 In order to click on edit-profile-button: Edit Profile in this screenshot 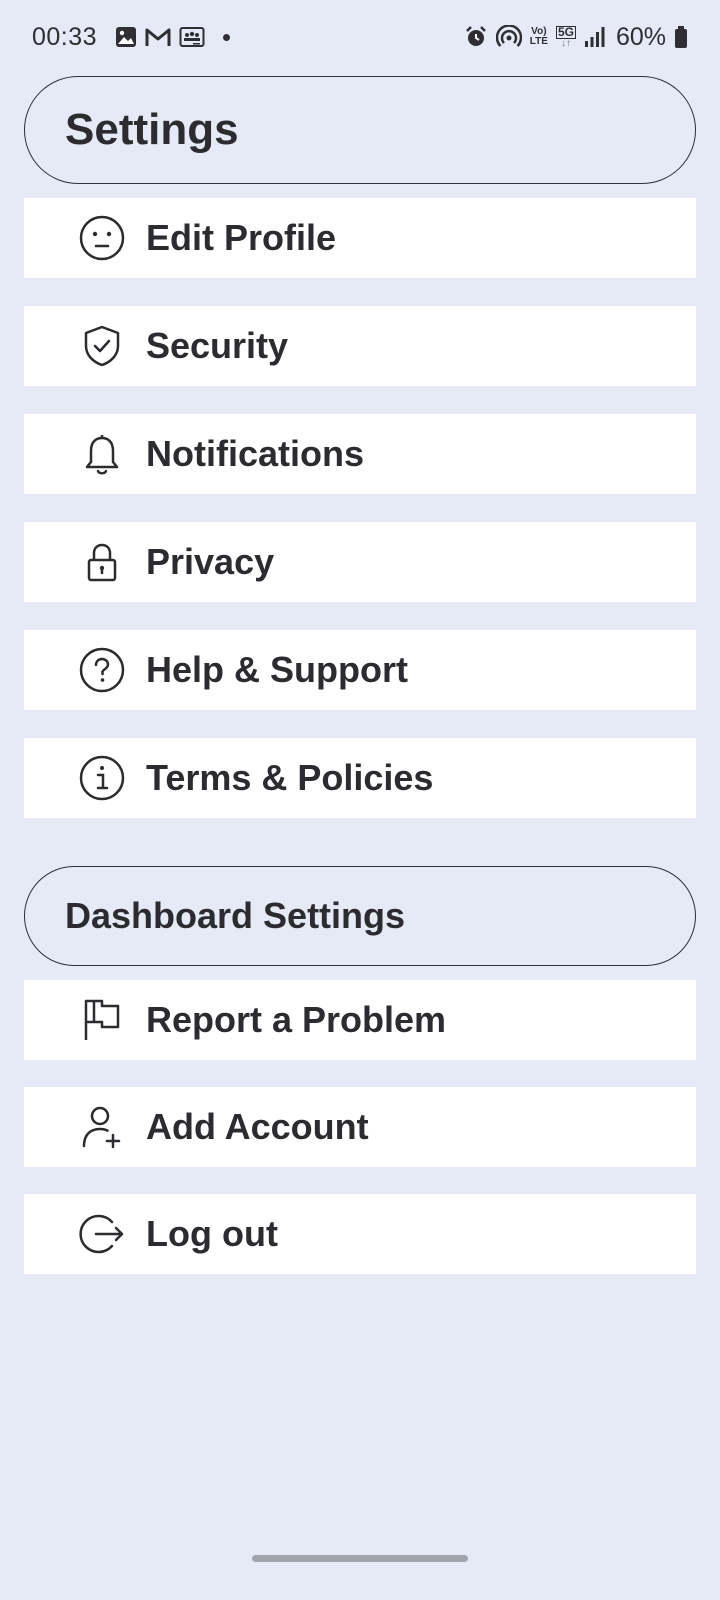, I will do `click(360, 238)`.